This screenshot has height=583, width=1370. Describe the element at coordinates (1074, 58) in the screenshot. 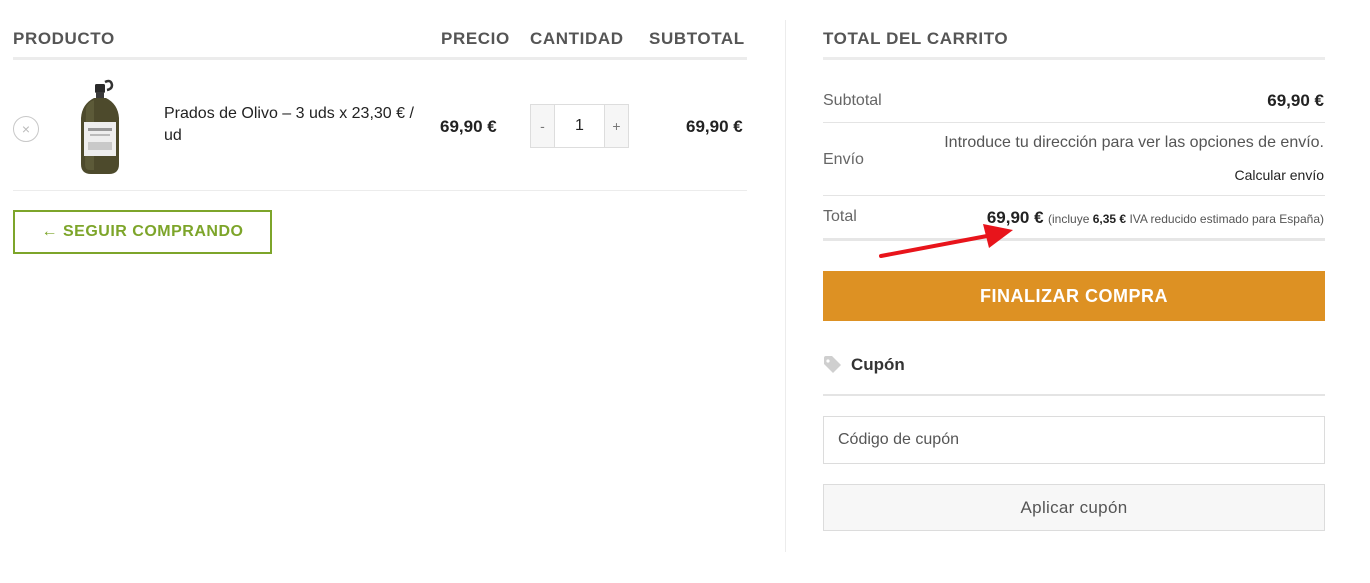

I see `totals-header-divider` at that location.